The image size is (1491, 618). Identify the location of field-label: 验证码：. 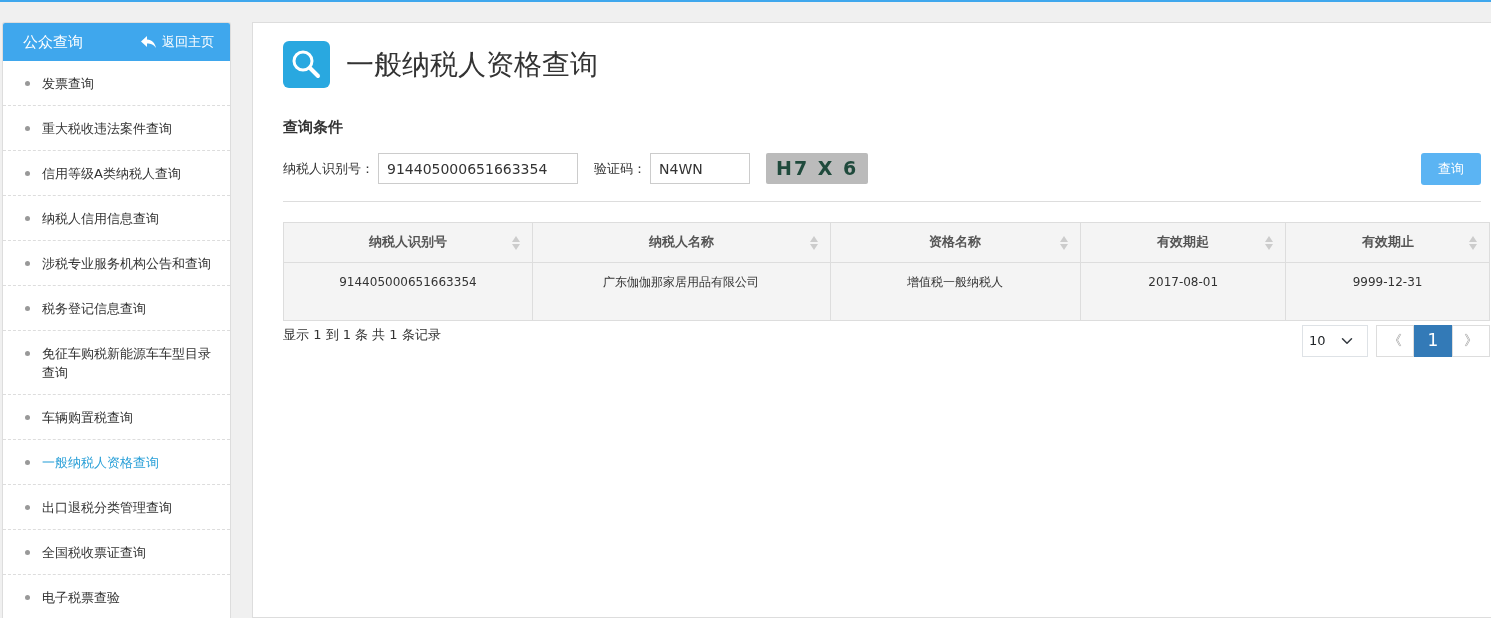
(620, 168).